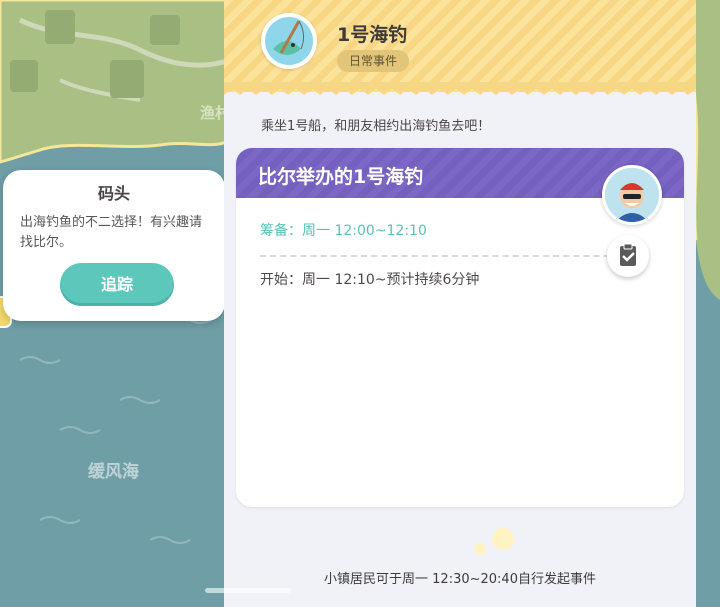  Describe the element at coordinates (113, 193) in the screenshot. I see `dock-title: 码头` at that location.